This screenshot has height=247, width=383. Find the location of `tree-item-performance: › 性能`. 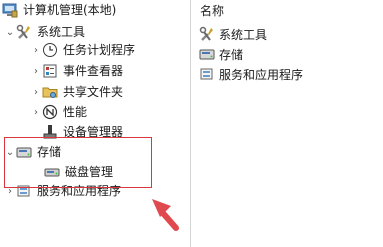

tree-item-performance: › 性能 is located at coordinates (58, 112).